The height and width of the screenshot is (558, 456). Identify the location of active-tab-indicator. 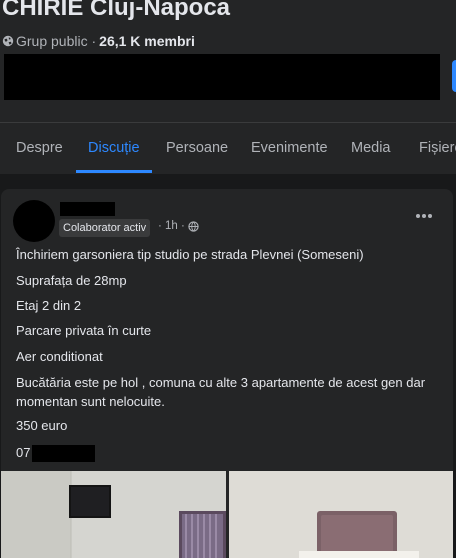
(114, 171).